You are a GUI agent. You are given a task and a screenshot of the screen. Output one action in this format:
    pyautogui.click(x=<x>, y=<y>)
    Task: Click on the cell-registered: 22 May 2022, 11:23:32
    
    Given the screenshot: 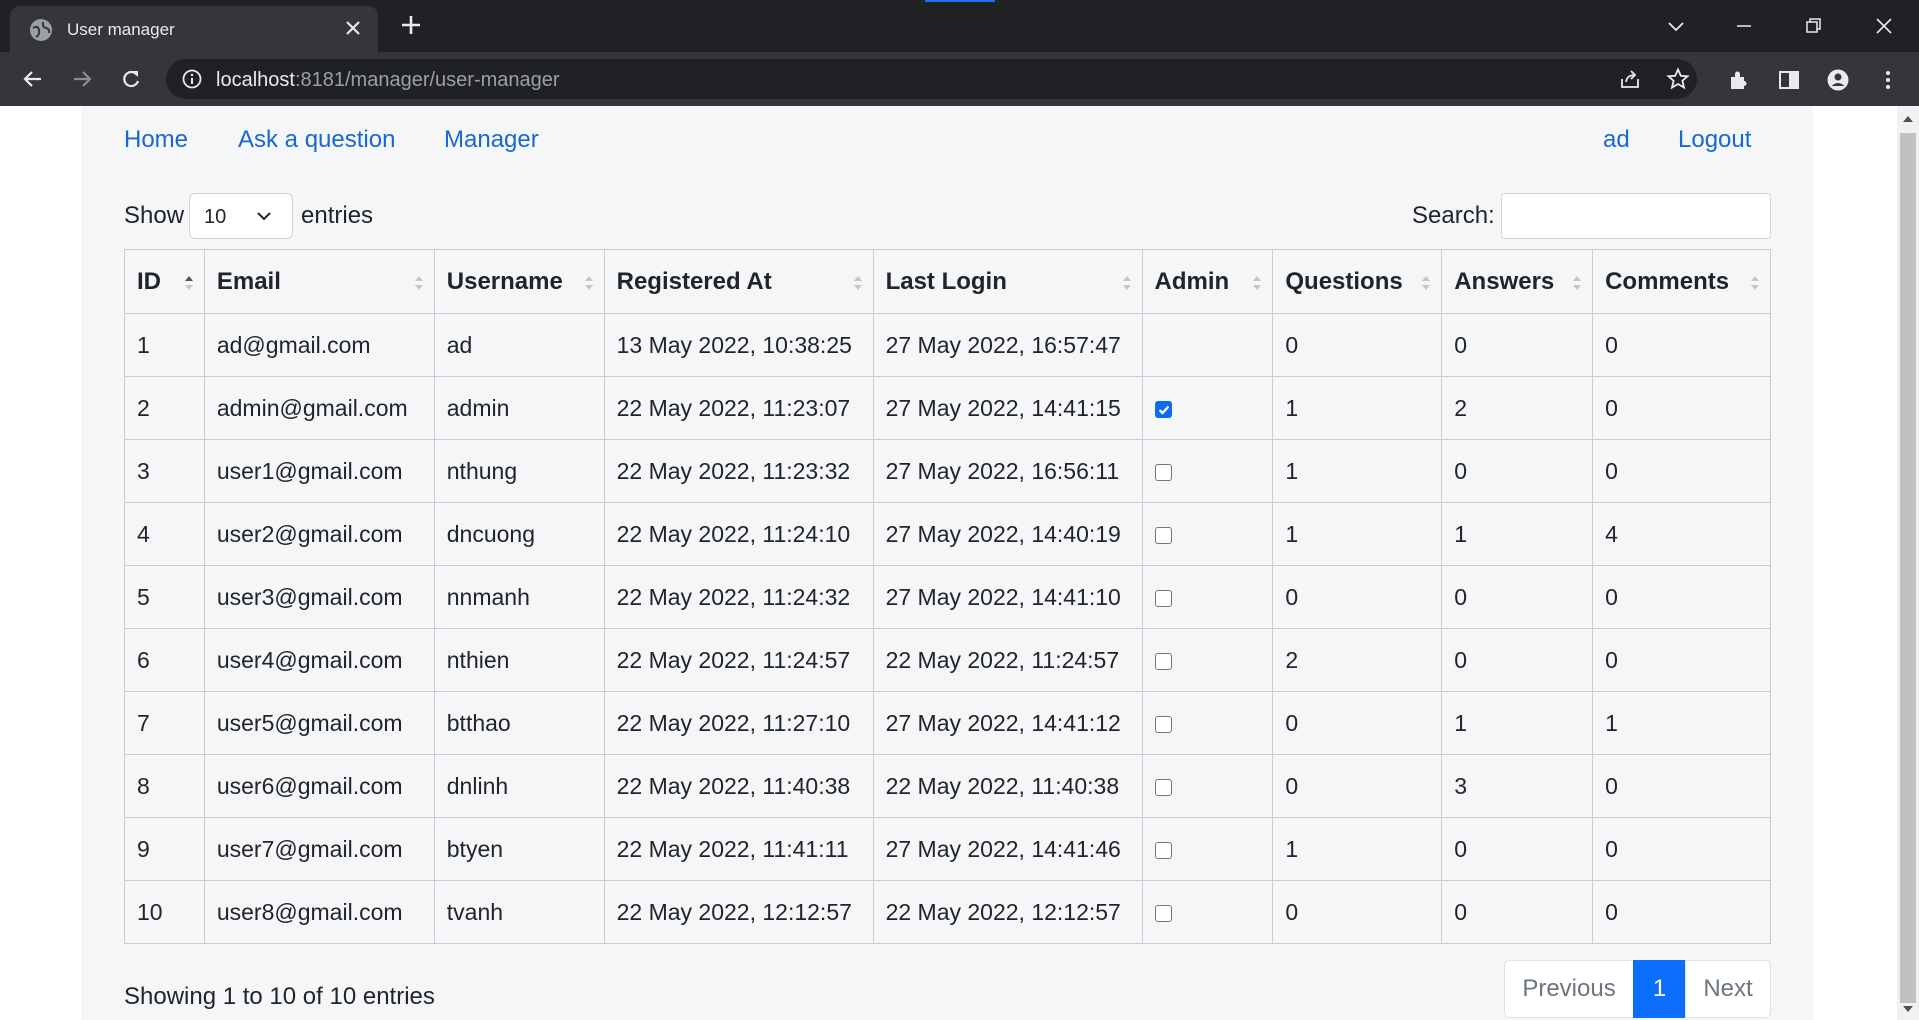 What is the action you would take?
    pyautogui.click(x=738, y=471)
    